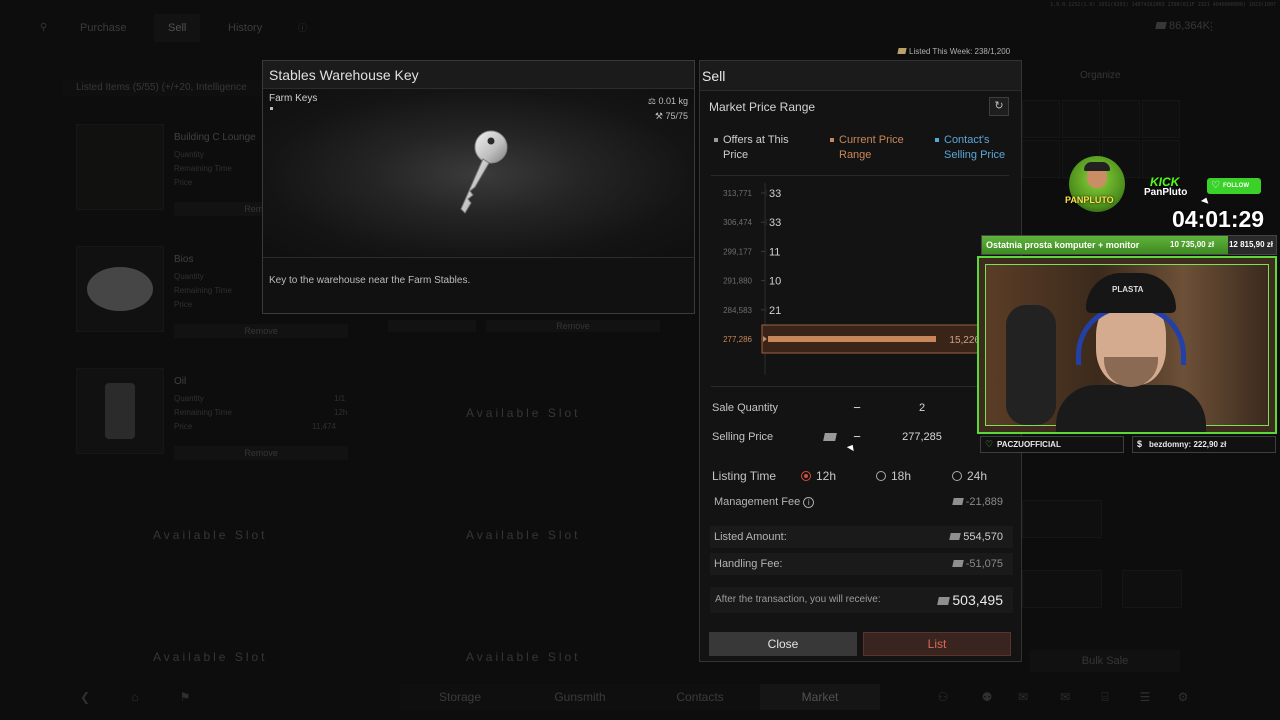 The height and width of the screenshot is (720, 1280). What do you see at coordinates (1065, 697) in the screenshot?
I see `mail-icon: ✉` at bounding box center [1065, 697].